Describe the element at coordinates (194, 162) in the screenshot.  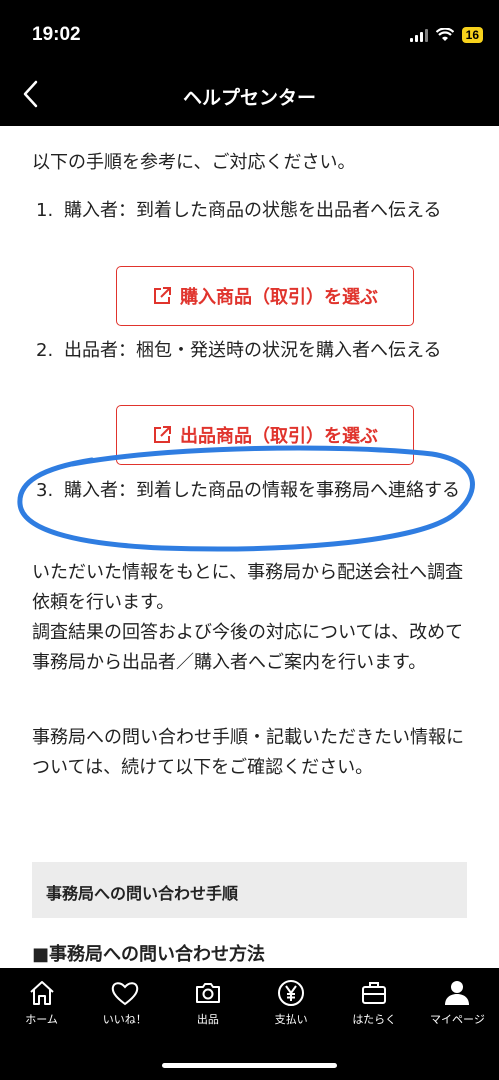
I see `intro-text: 以下の手順を参考に、ご対応ください。` at that location.